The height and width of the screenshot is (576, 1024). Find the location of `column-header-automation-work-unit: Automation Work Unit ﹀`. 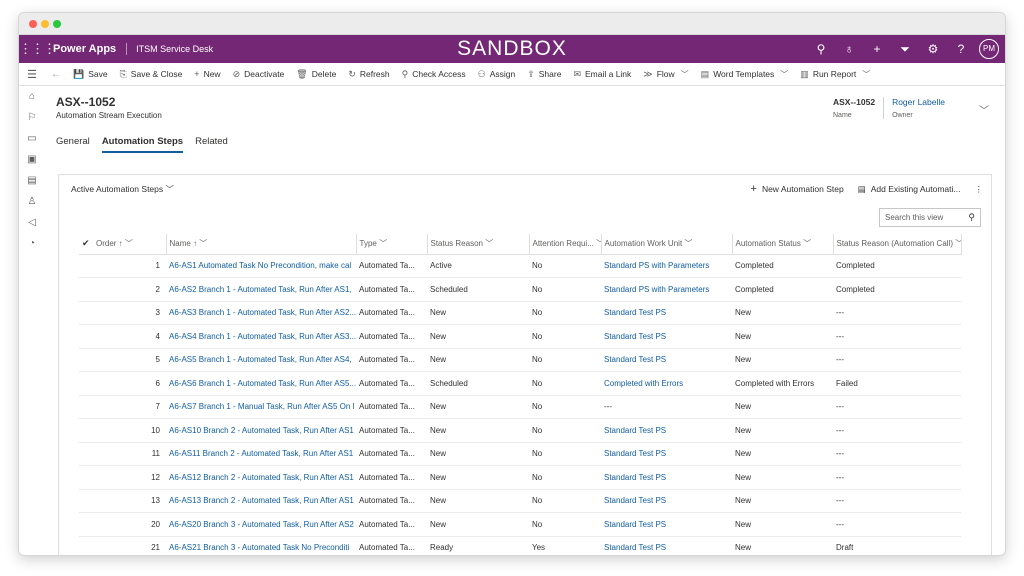

column-header-automation-work-unit: Automation Work Unit ﹀ is located at coordinates (667, 244).